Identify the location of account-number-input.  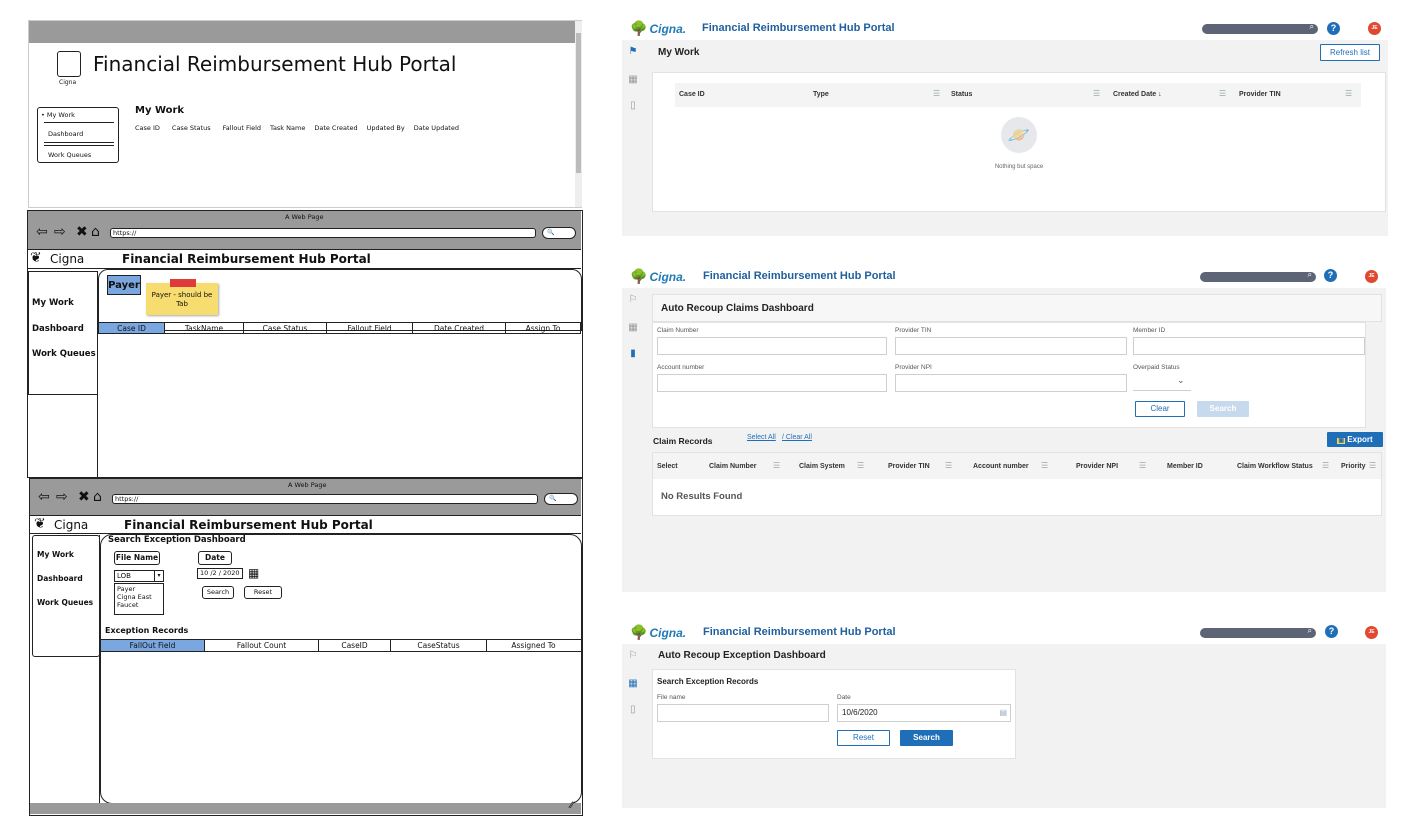
(772, 383).